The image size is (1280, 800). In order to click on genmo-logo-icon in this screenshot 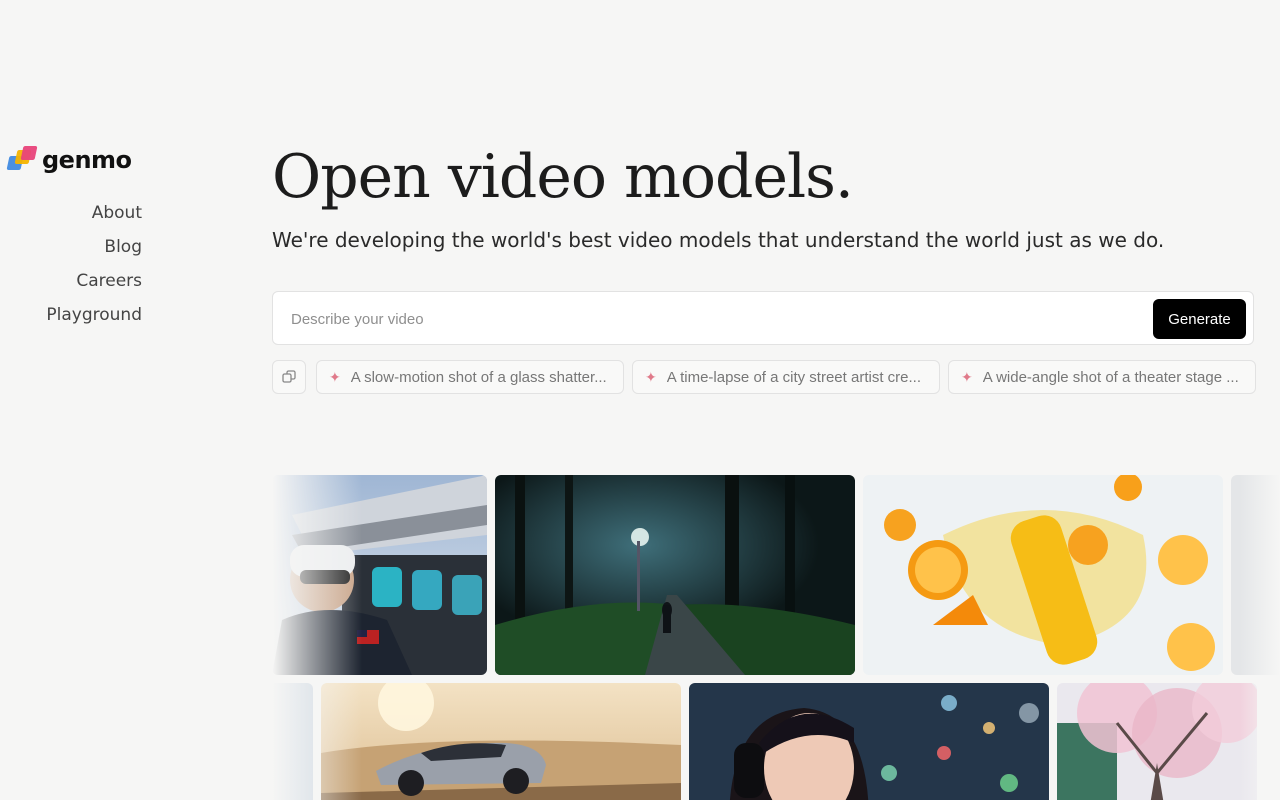, I will do `click(22, 160)`.